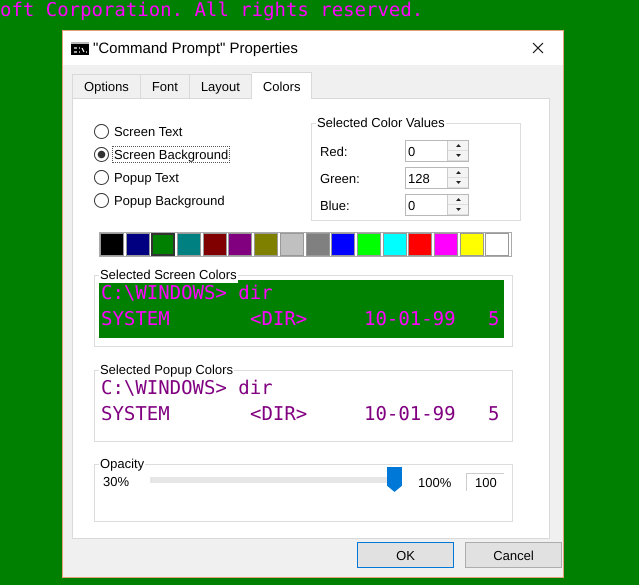  Describe the element at coordinates (166, 370) in the screenshot. I see `group-title: Selected Popup Colors` at that location.